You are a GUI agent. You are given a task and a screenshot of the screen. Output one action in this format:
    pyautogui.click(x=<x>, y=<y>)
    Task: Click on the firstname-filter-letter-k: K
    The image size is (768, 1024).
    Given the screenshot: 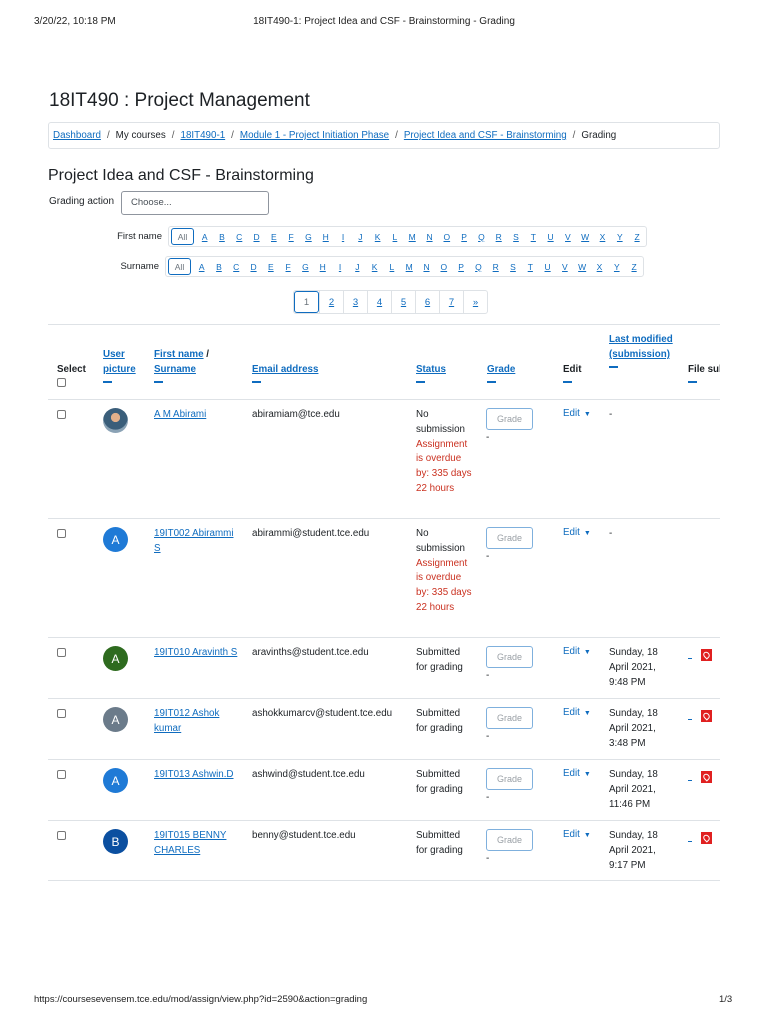 What is the action you would take?
    pyautogui.click(x=377, y=236)
    